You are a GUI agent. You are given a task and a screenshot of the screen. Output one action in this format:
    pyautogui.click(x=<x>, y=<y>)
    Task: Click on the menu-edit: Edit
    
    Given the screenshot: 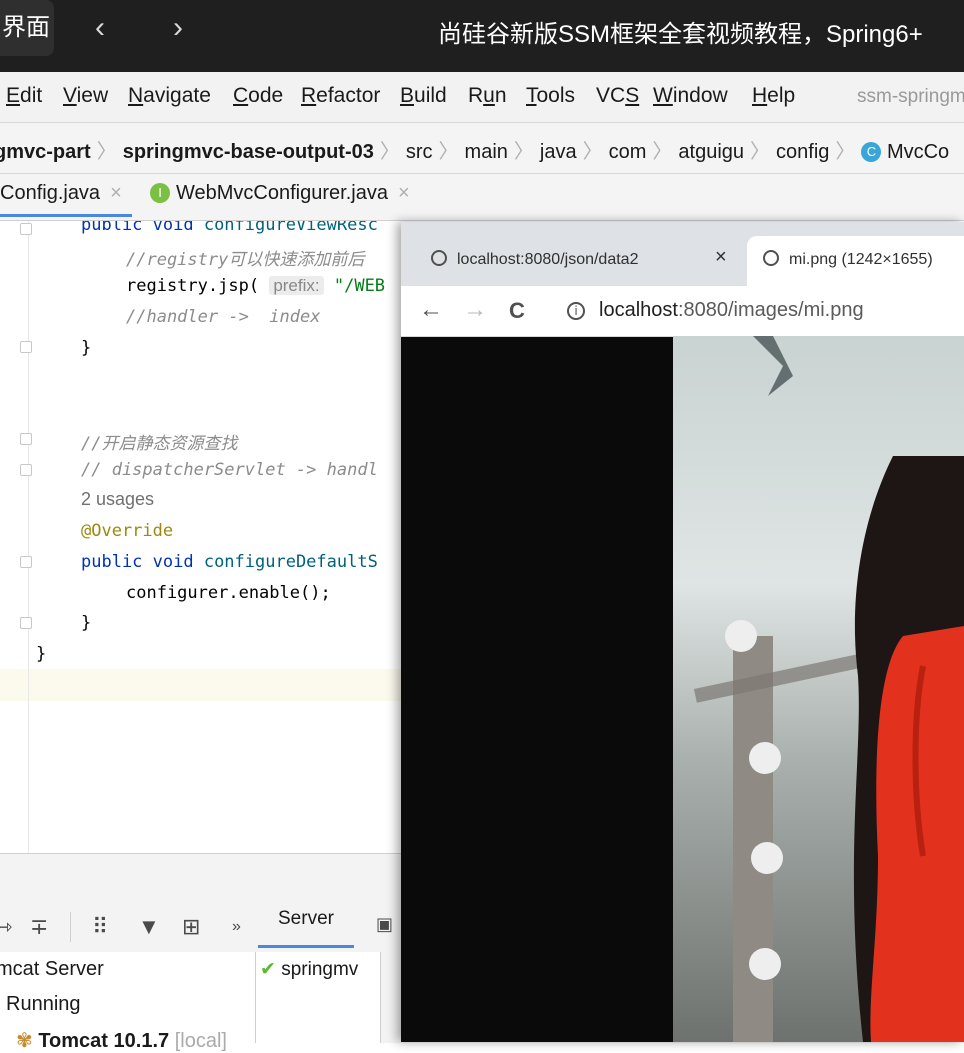 What is the action you would take?
    pyautogui.click(x=24, y=96)
    